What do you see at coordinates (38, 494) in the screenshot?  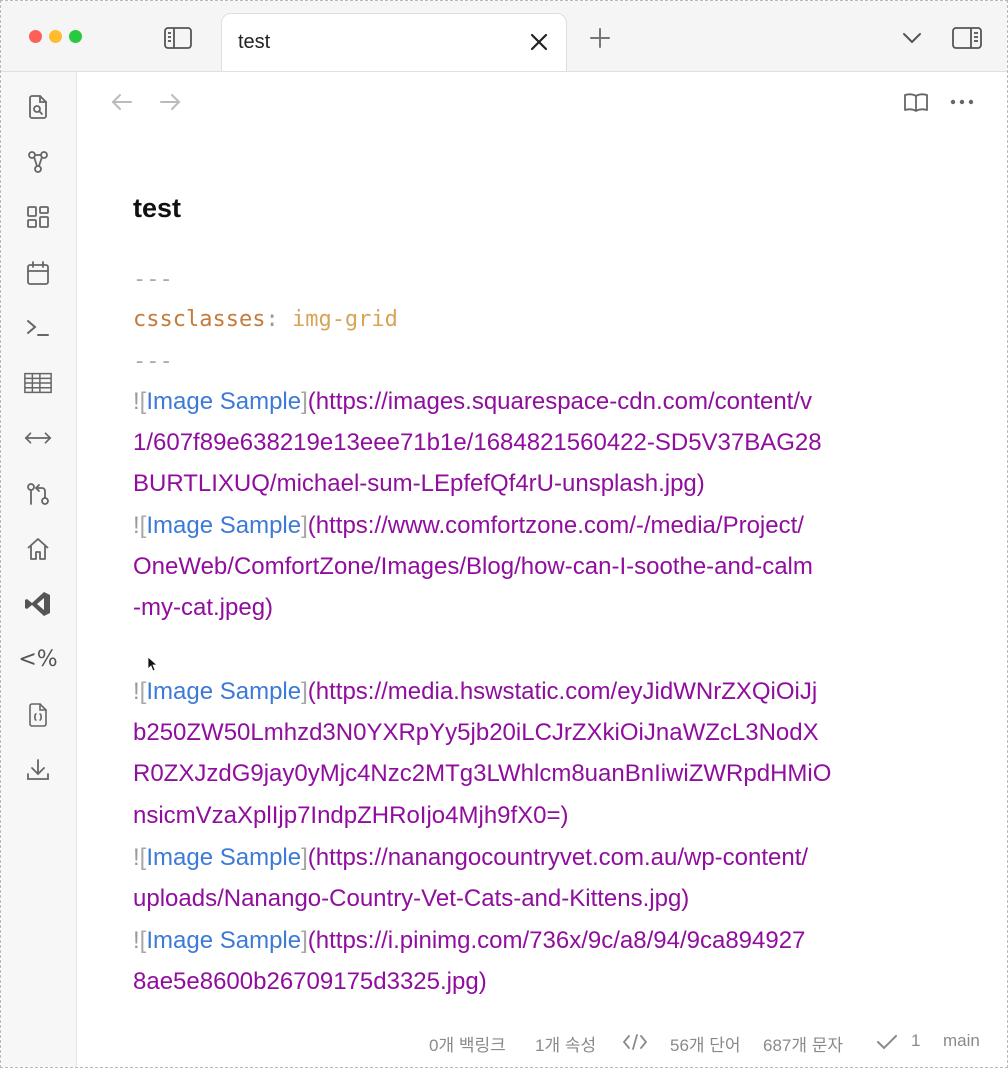 I see `git-compare-icon` at bounding box center [38, 494].